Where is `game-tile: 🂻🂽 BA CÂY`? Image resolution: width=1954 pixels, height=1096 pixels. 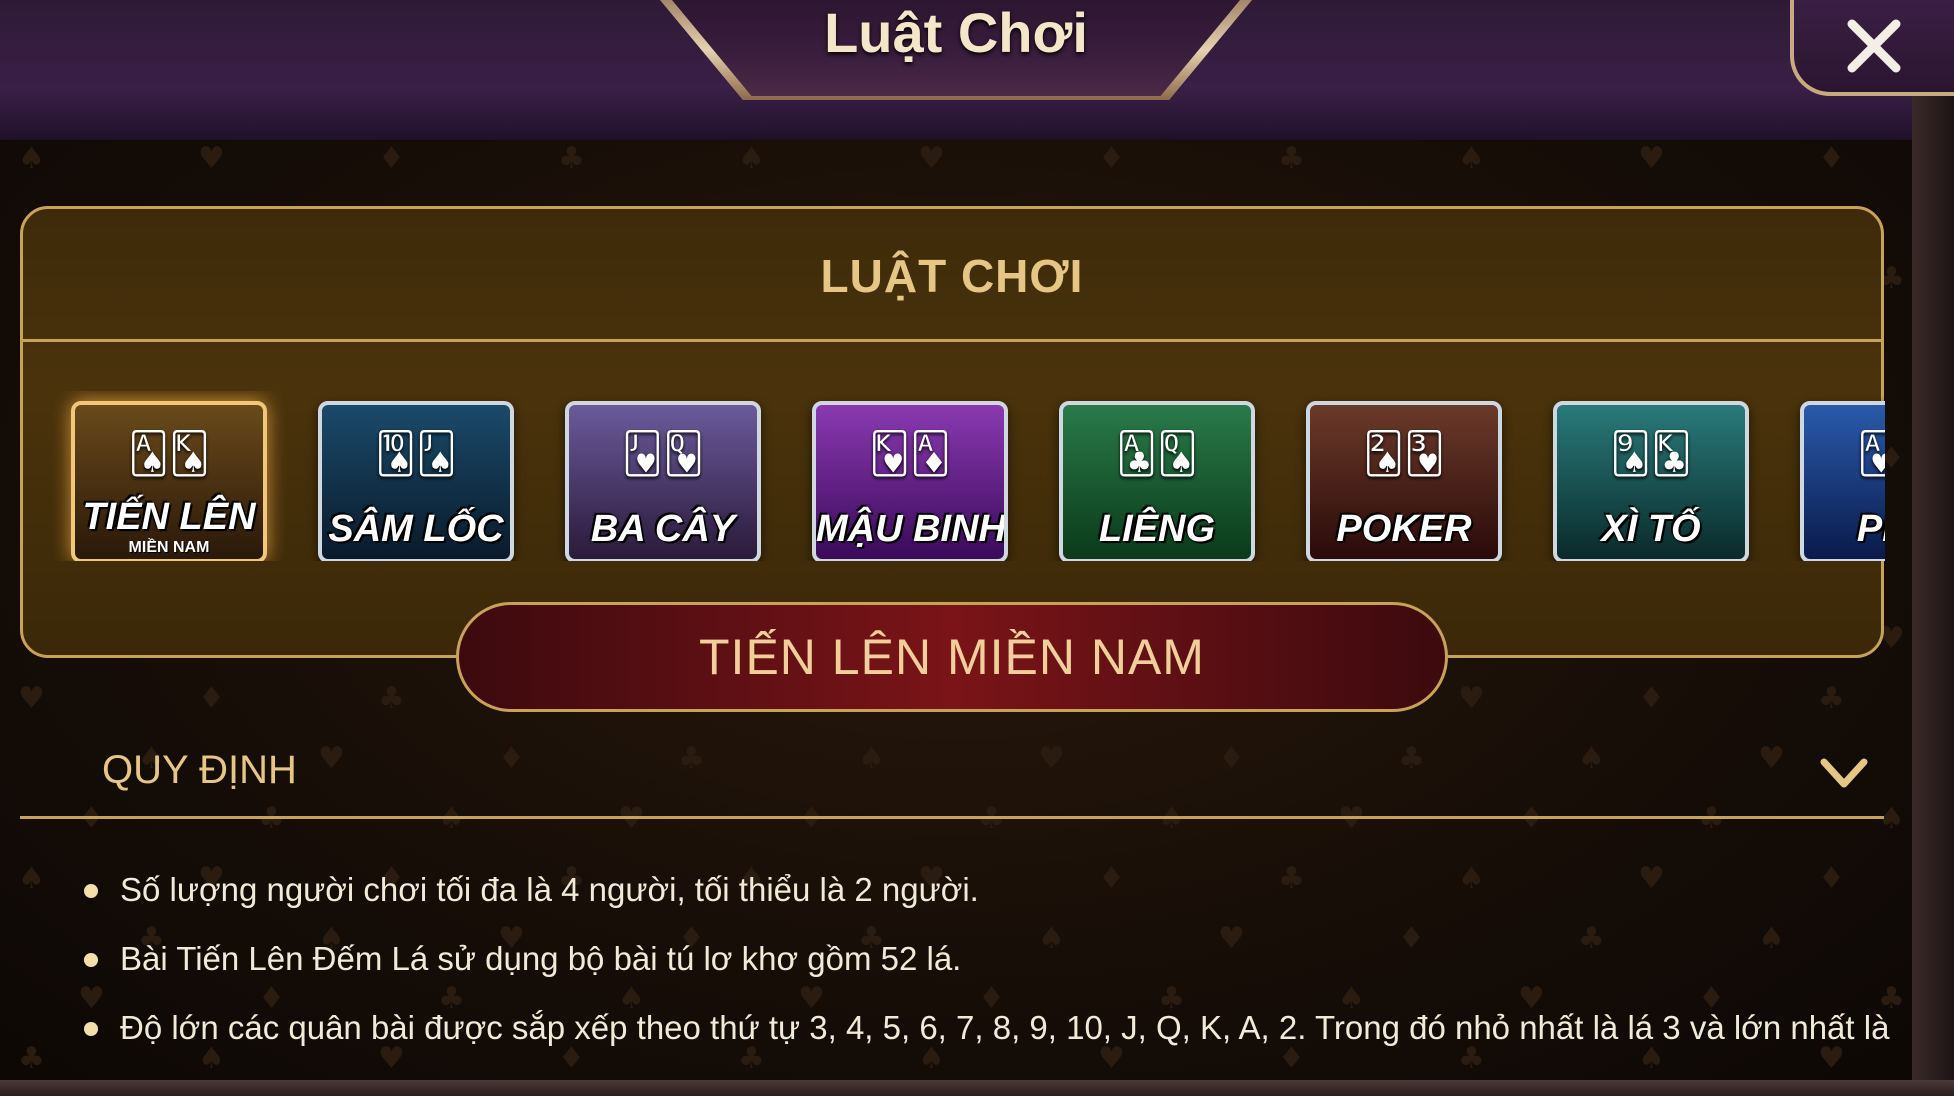
game-tile: 🂻🂽 BA CÂY is located at coordinates (663, 481).